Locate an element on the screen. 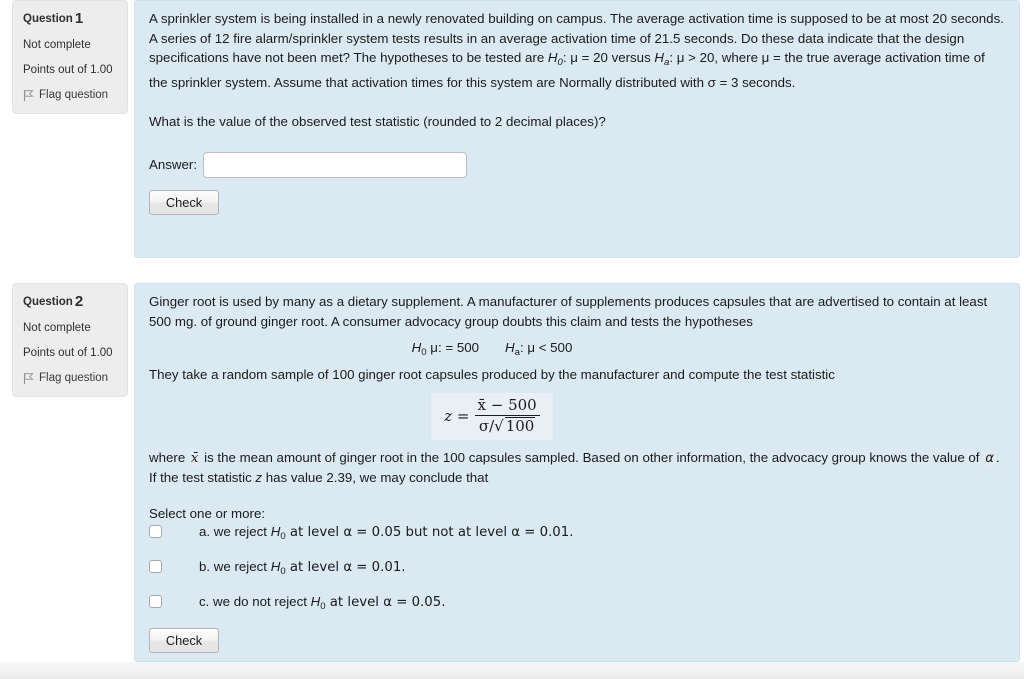 This screenshot has width=1024, height=679. formula-denominator: σ/√ 100 is located at coordinates (507, 426).